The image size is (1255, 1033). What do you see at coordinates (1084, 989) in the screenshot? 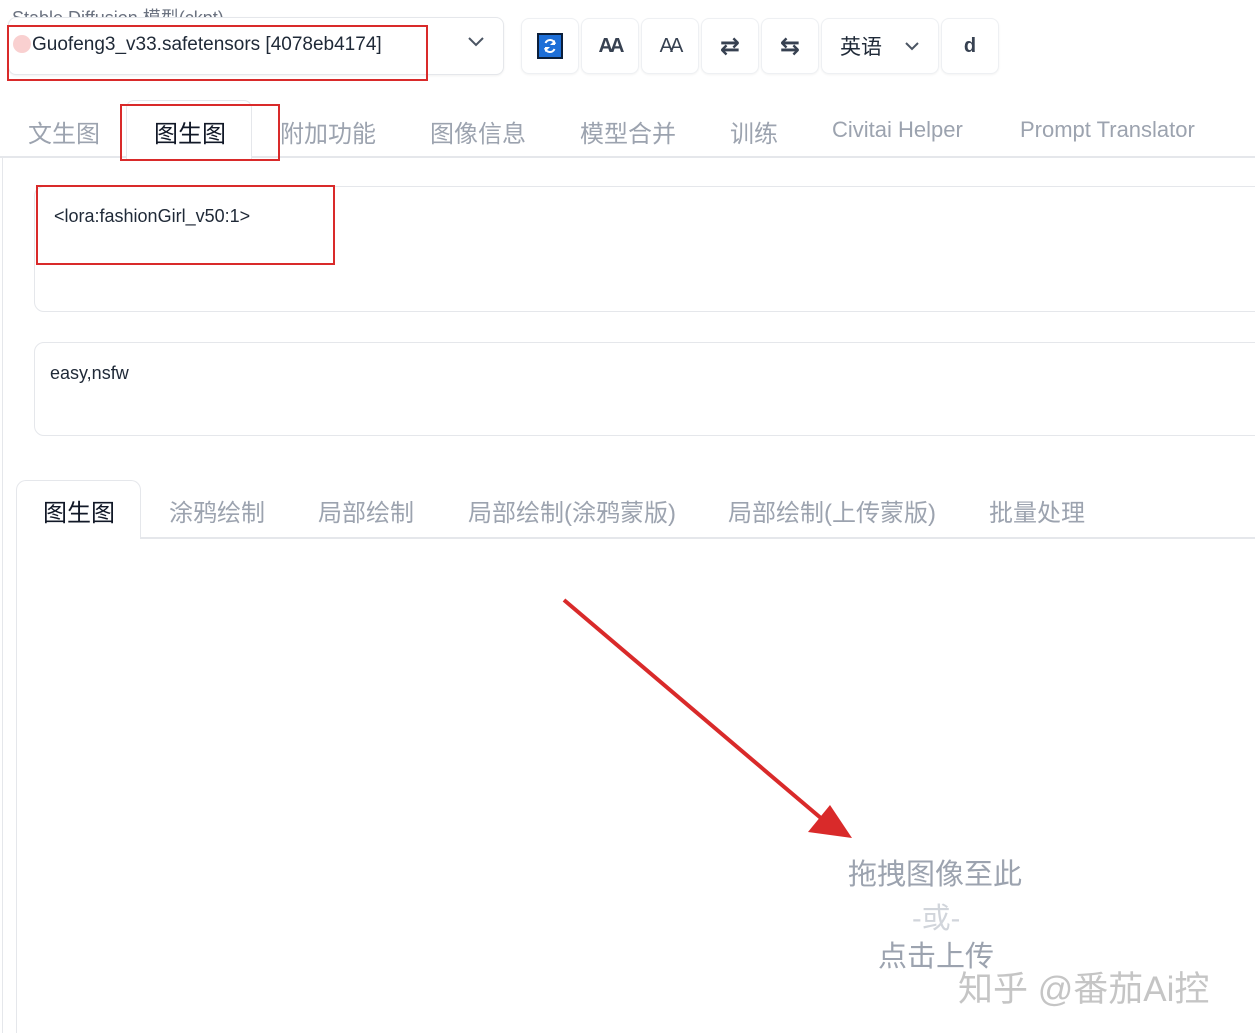
I see `watermark: 知乎 @番茄Ai控` at bounding box center [1084, 989].